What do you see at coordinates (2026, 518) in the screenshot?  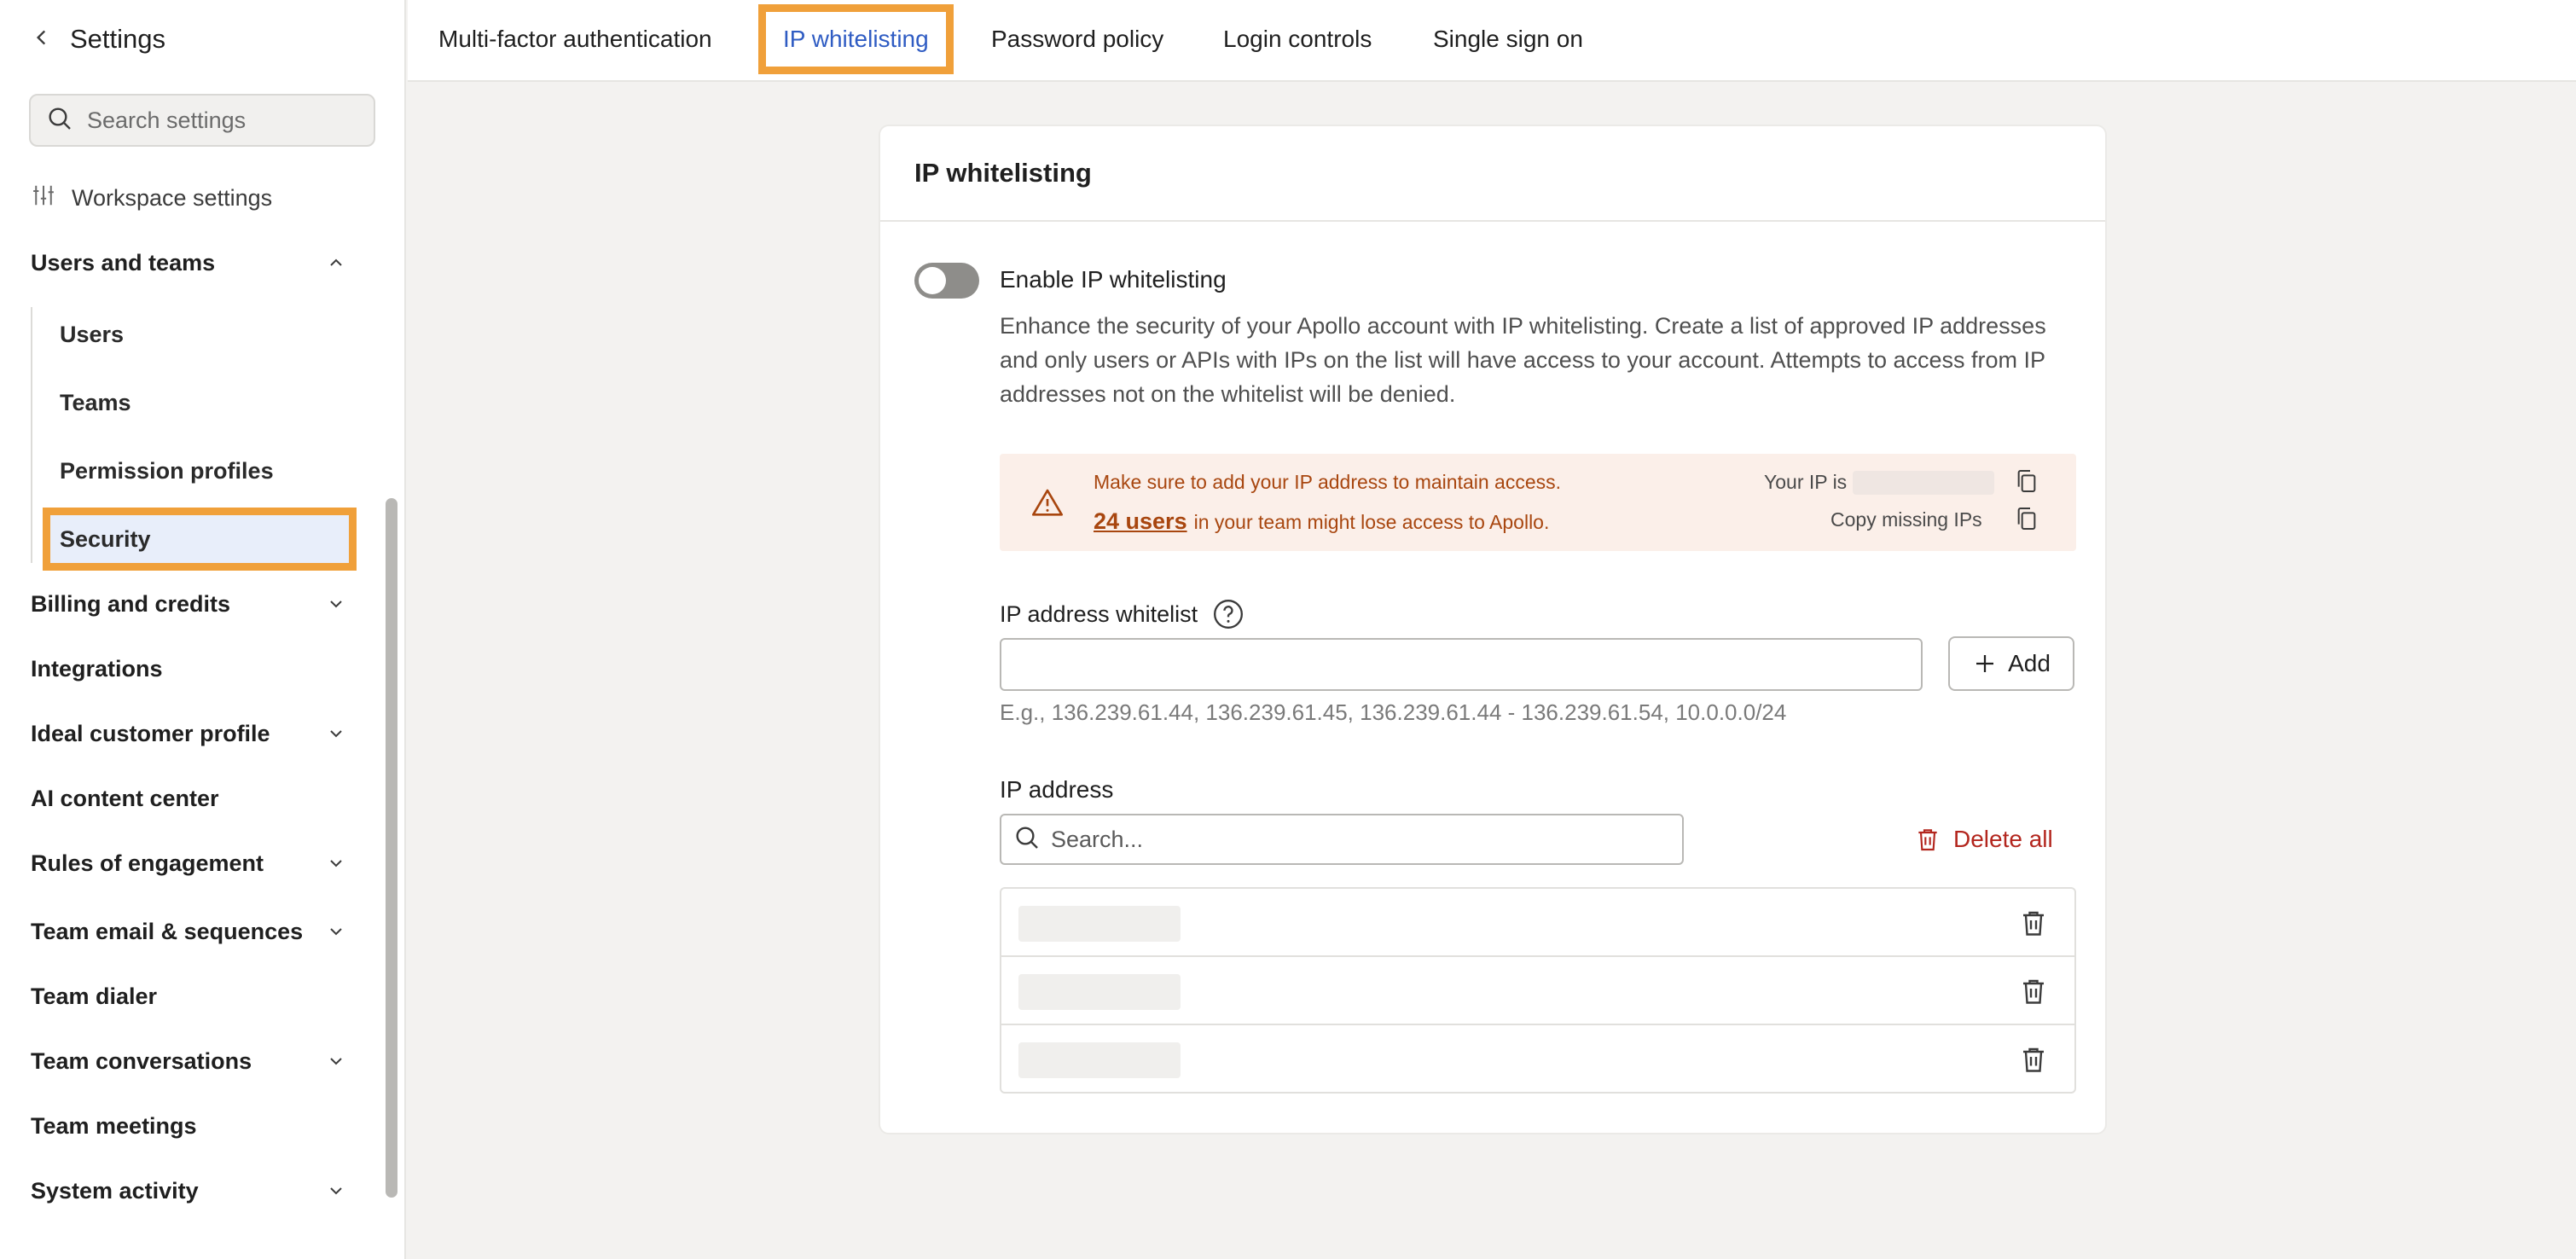 I see `copy-missing-ips-icon` at bounding box center [2026, 518].